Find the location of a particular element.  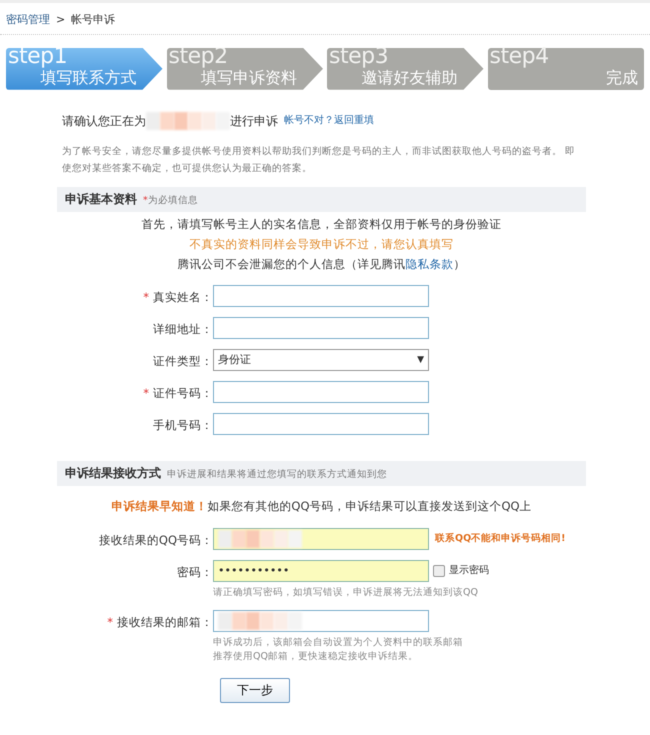

tip-text: 申诉结果早知道！如果您有其他的QQ号码，申诉结果可以直接发送到这个QQ上 is located at coordinates (321, 506).